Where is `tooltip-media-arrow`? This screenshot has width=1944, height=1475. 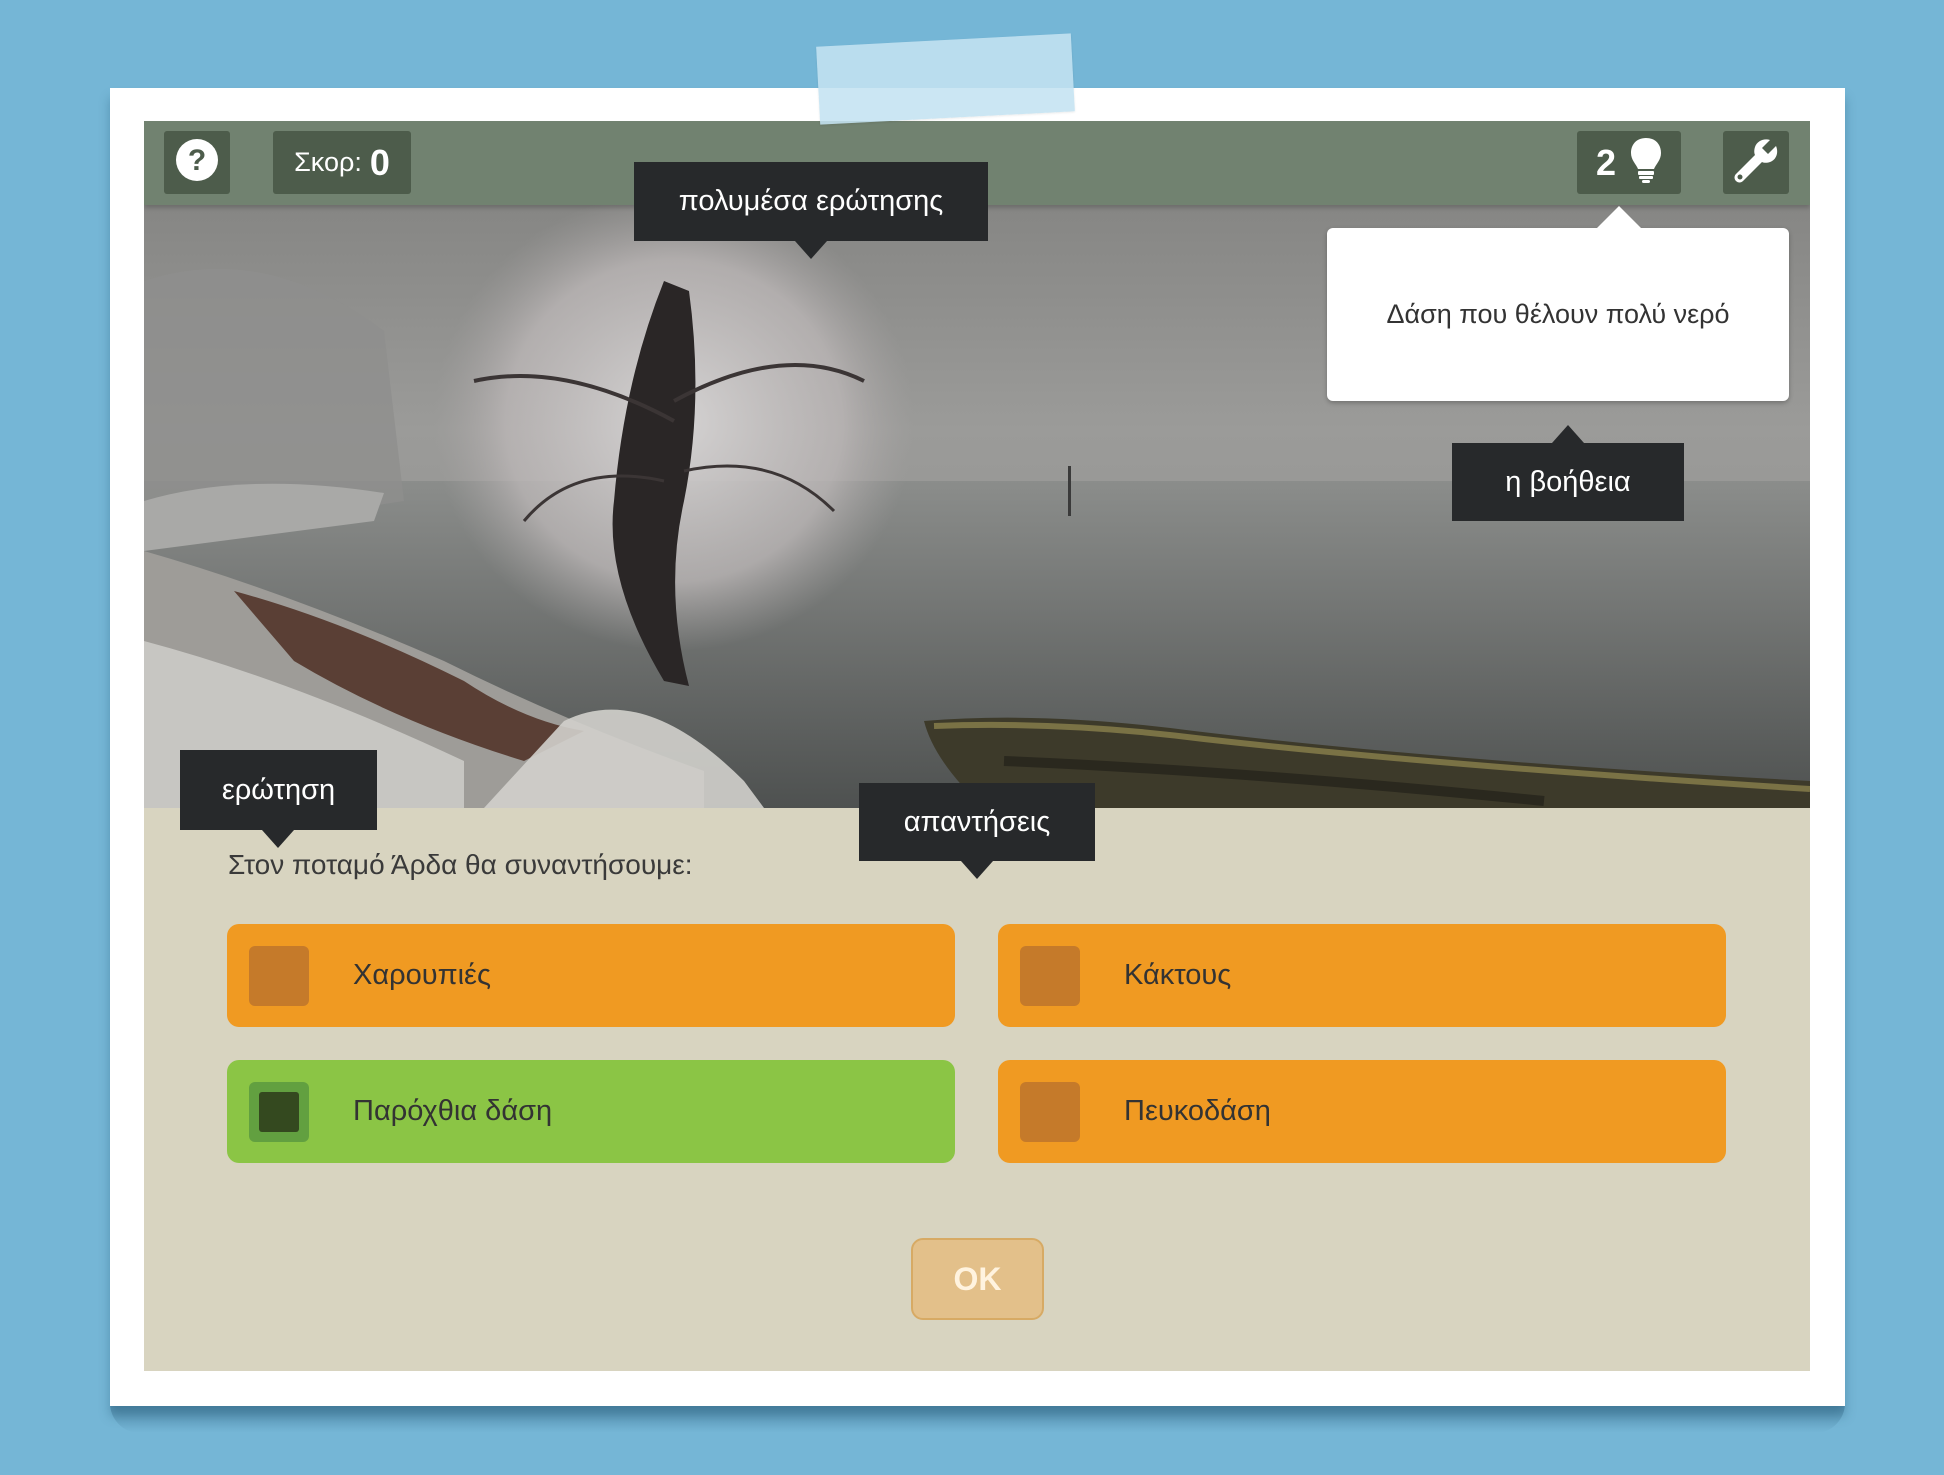 tooltip-media-arrow is located at coordinates (811, 250).